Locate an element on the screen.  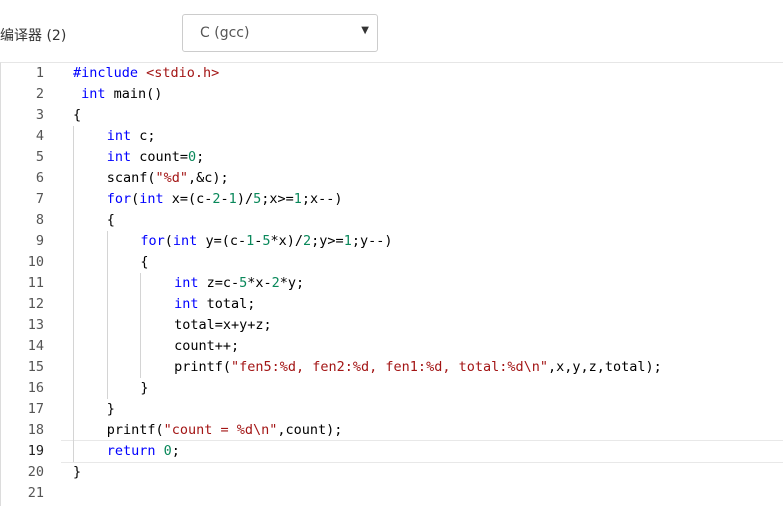
code-text: #include <stdio.h> is located at coordinates (146, 73).